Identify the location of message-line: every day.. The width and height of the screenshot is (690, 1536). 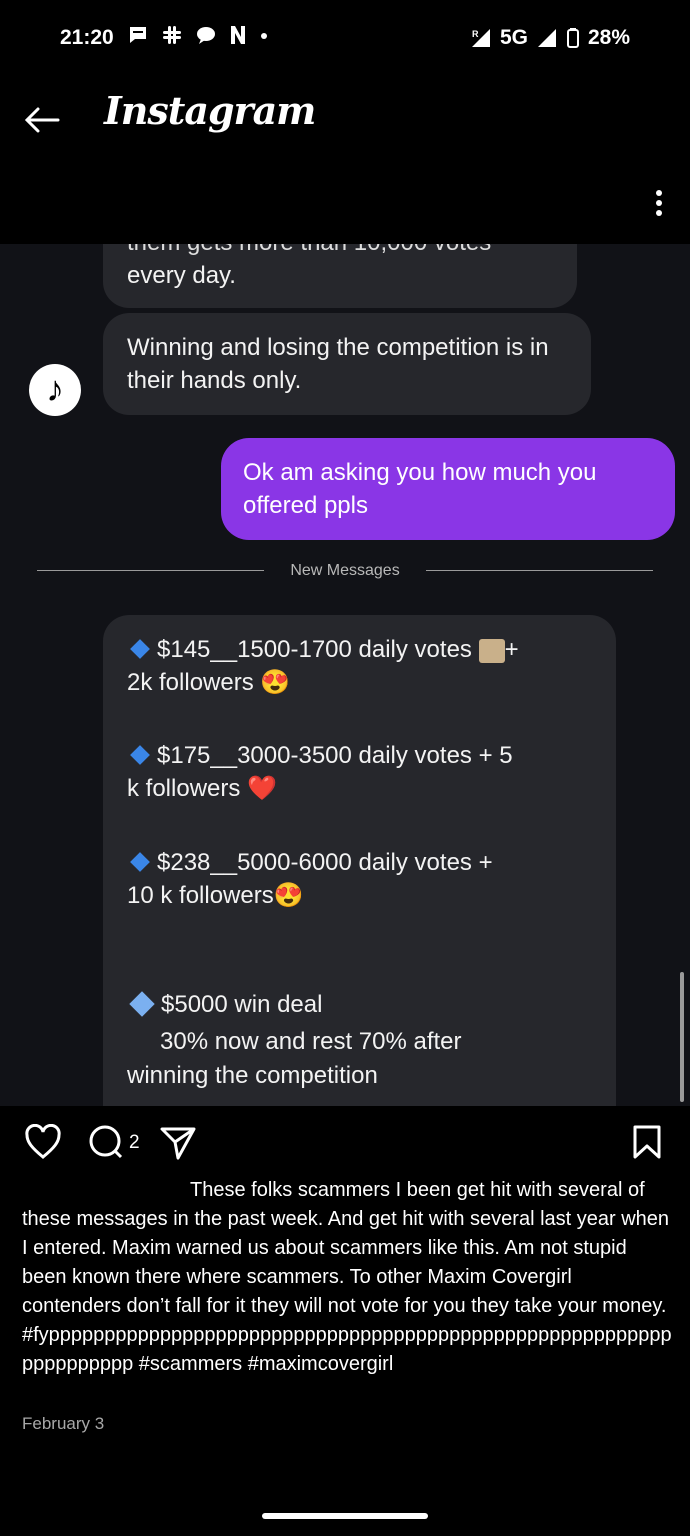
(181, 275).